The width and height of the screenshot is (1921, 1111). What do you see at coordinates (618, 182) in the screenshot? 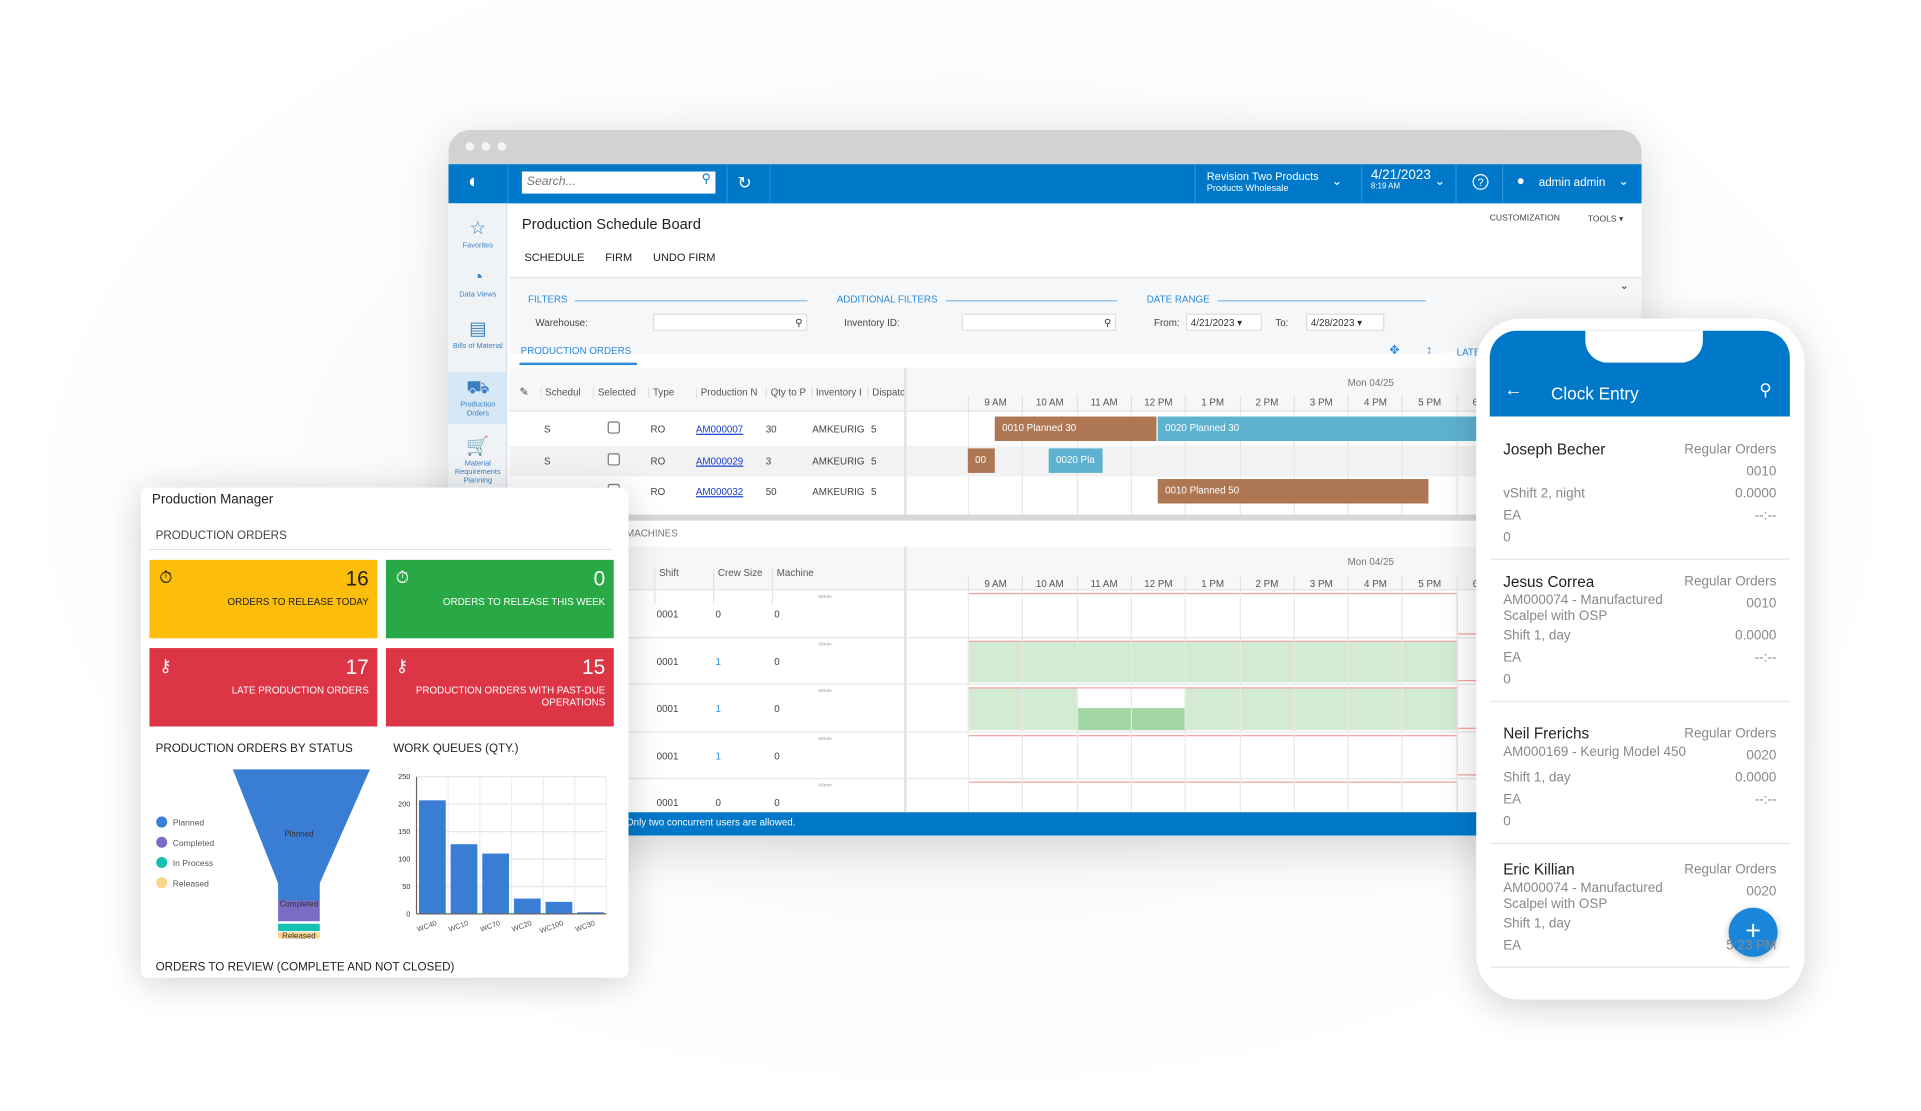
I see `search-input: Search... ⚲` at bounding box center [618, 182].